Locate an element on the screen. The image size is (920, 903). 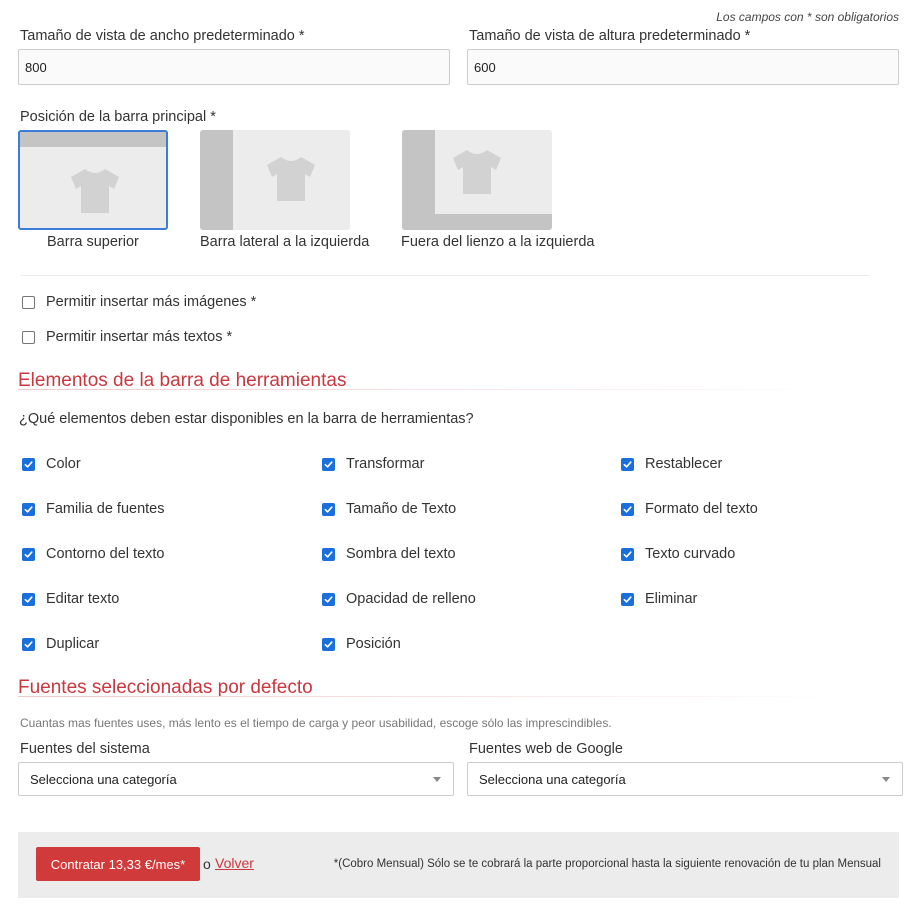
toolbar-item-label: Familia de fuentes is located at coordinates (105, 509).